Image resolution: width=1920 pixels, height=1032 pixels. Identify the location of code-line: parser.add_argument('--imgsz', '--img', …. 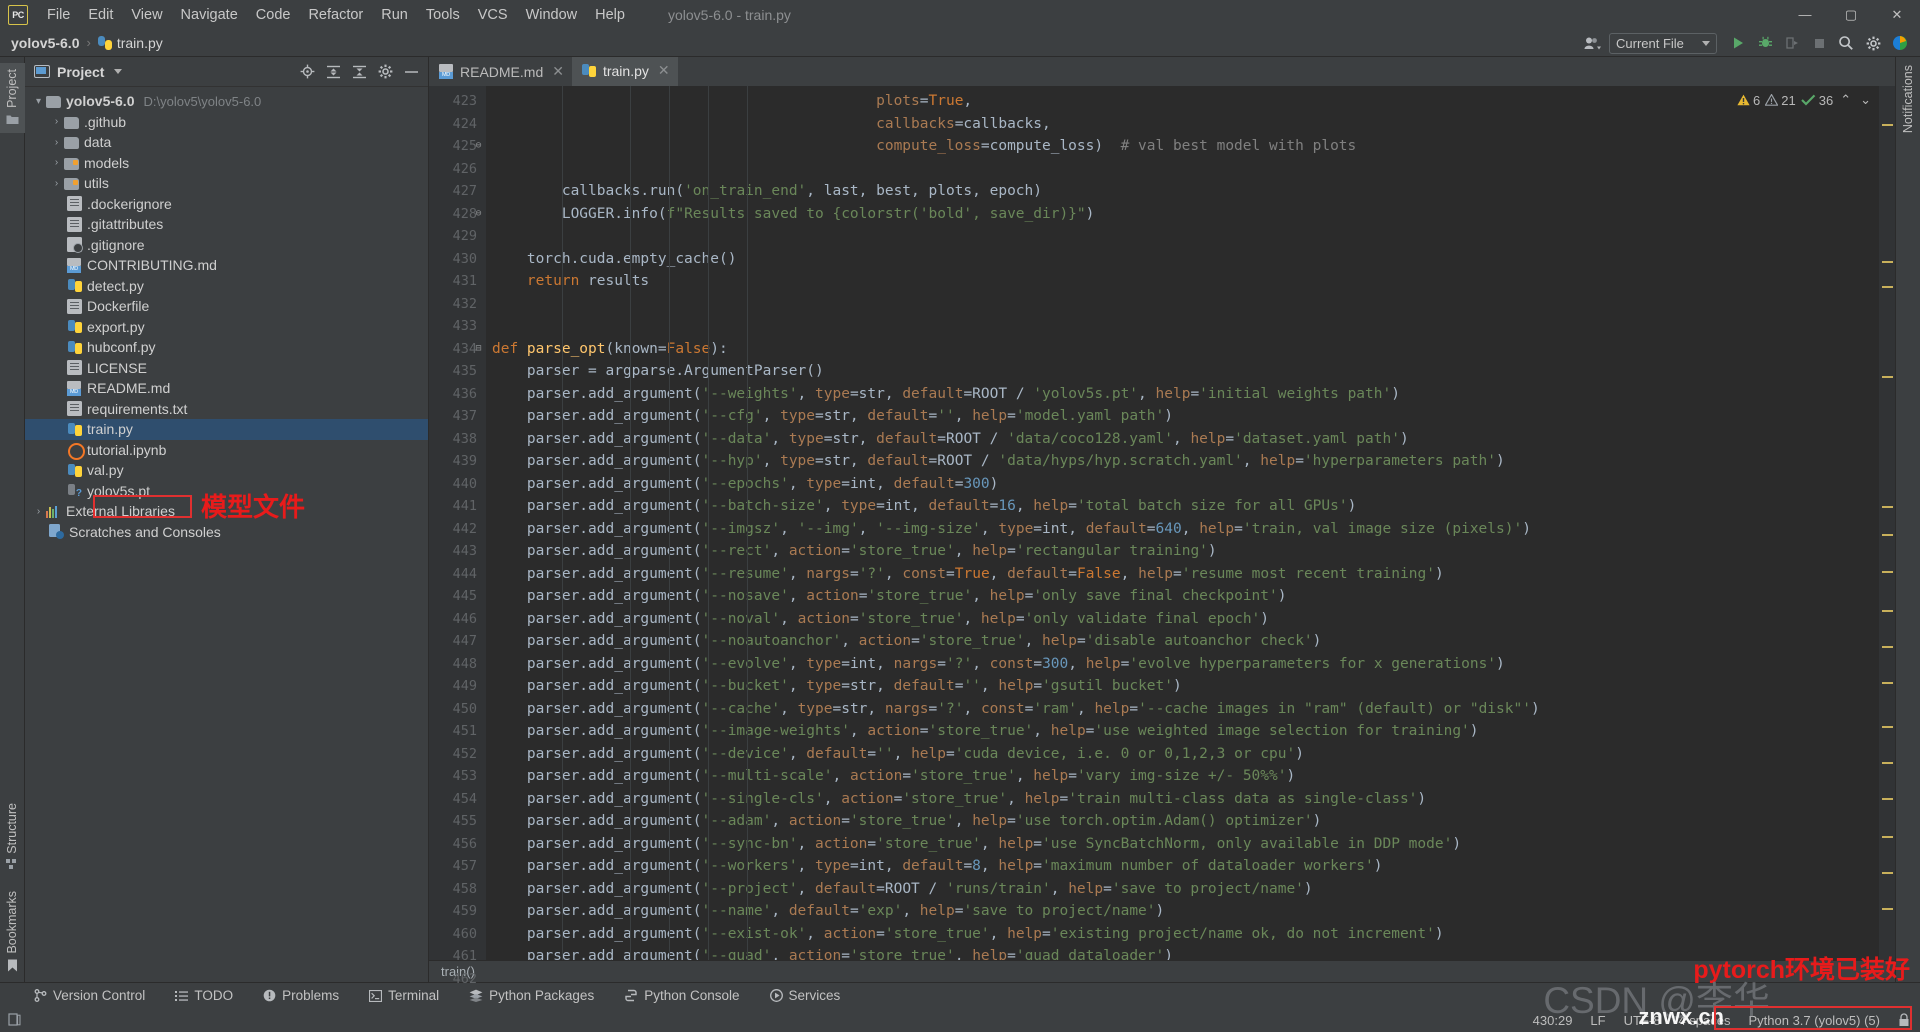
(1182, 529).